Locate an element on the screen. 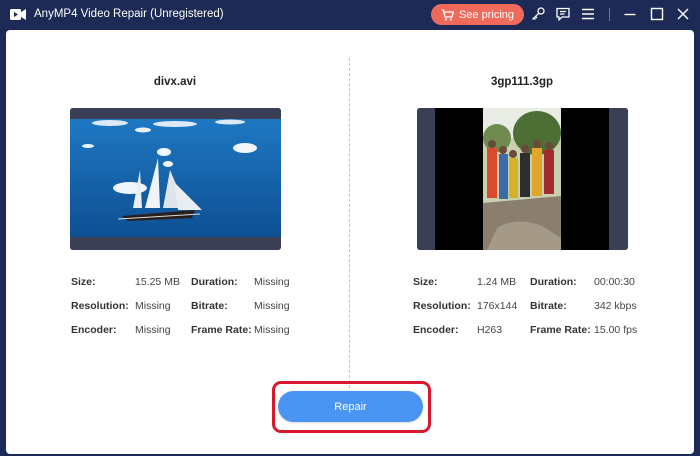  close-icon is located at coordinates (683, 14).